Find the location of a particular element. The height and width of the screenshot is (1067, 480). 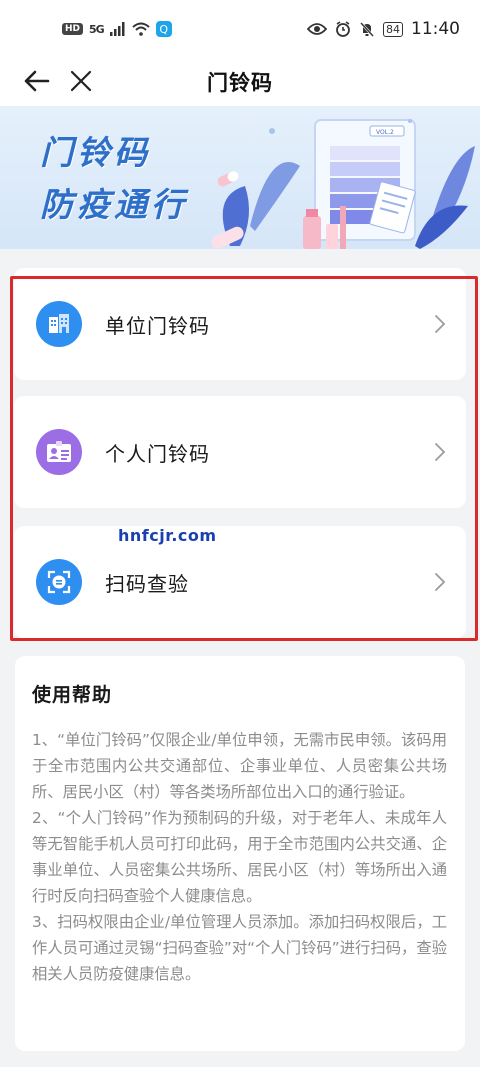

close-icon is located at coordinates (81, 81).